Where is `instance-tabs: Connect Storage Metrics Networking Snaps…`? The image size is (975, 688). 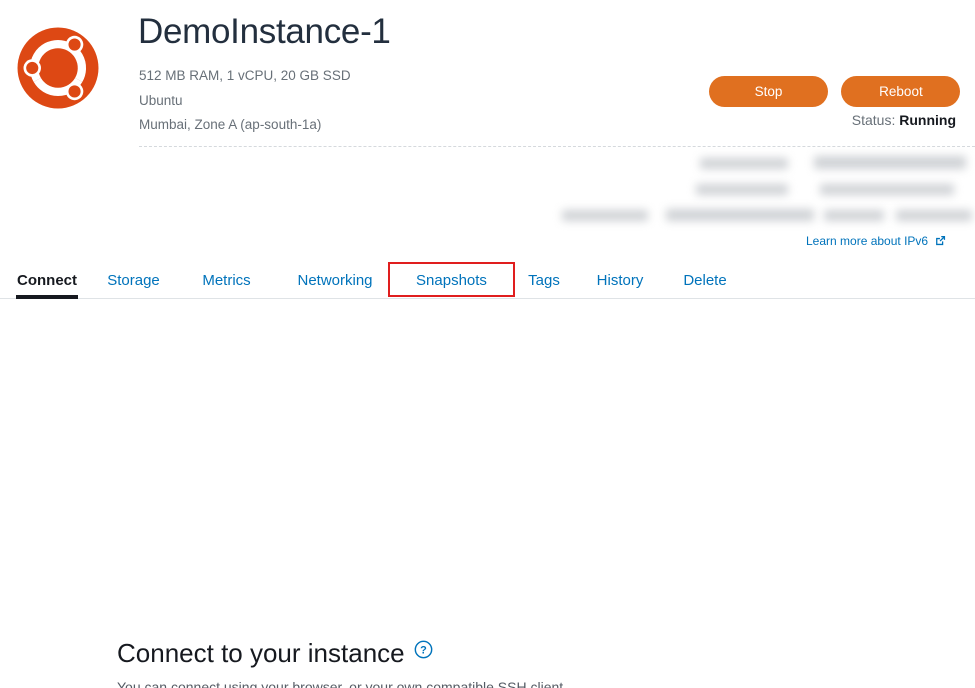
instance-tabs: Connect Storage Metrics Networking Snaps… is located at coordinates (487, 280).